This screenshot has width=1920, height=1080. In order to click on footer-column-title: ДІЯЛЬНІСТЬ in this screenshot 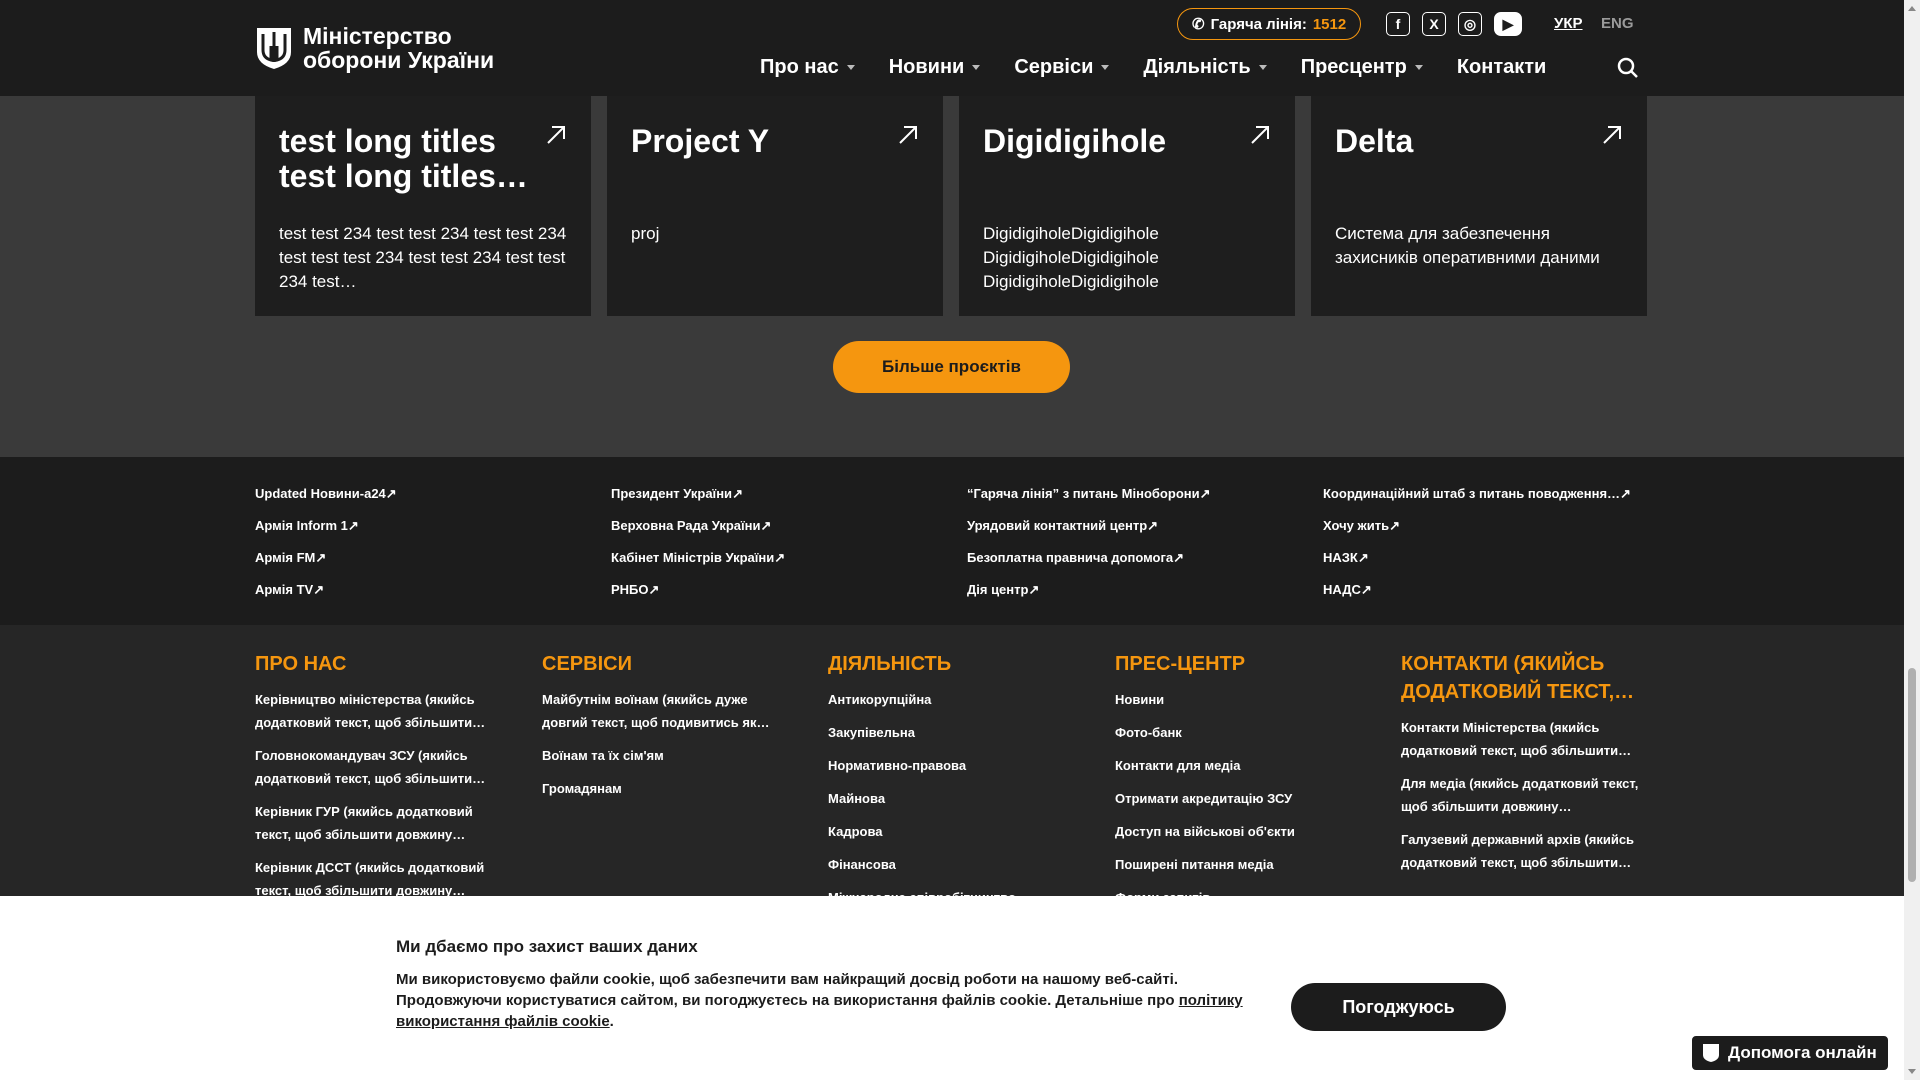, I will do `click(953, 664)`.